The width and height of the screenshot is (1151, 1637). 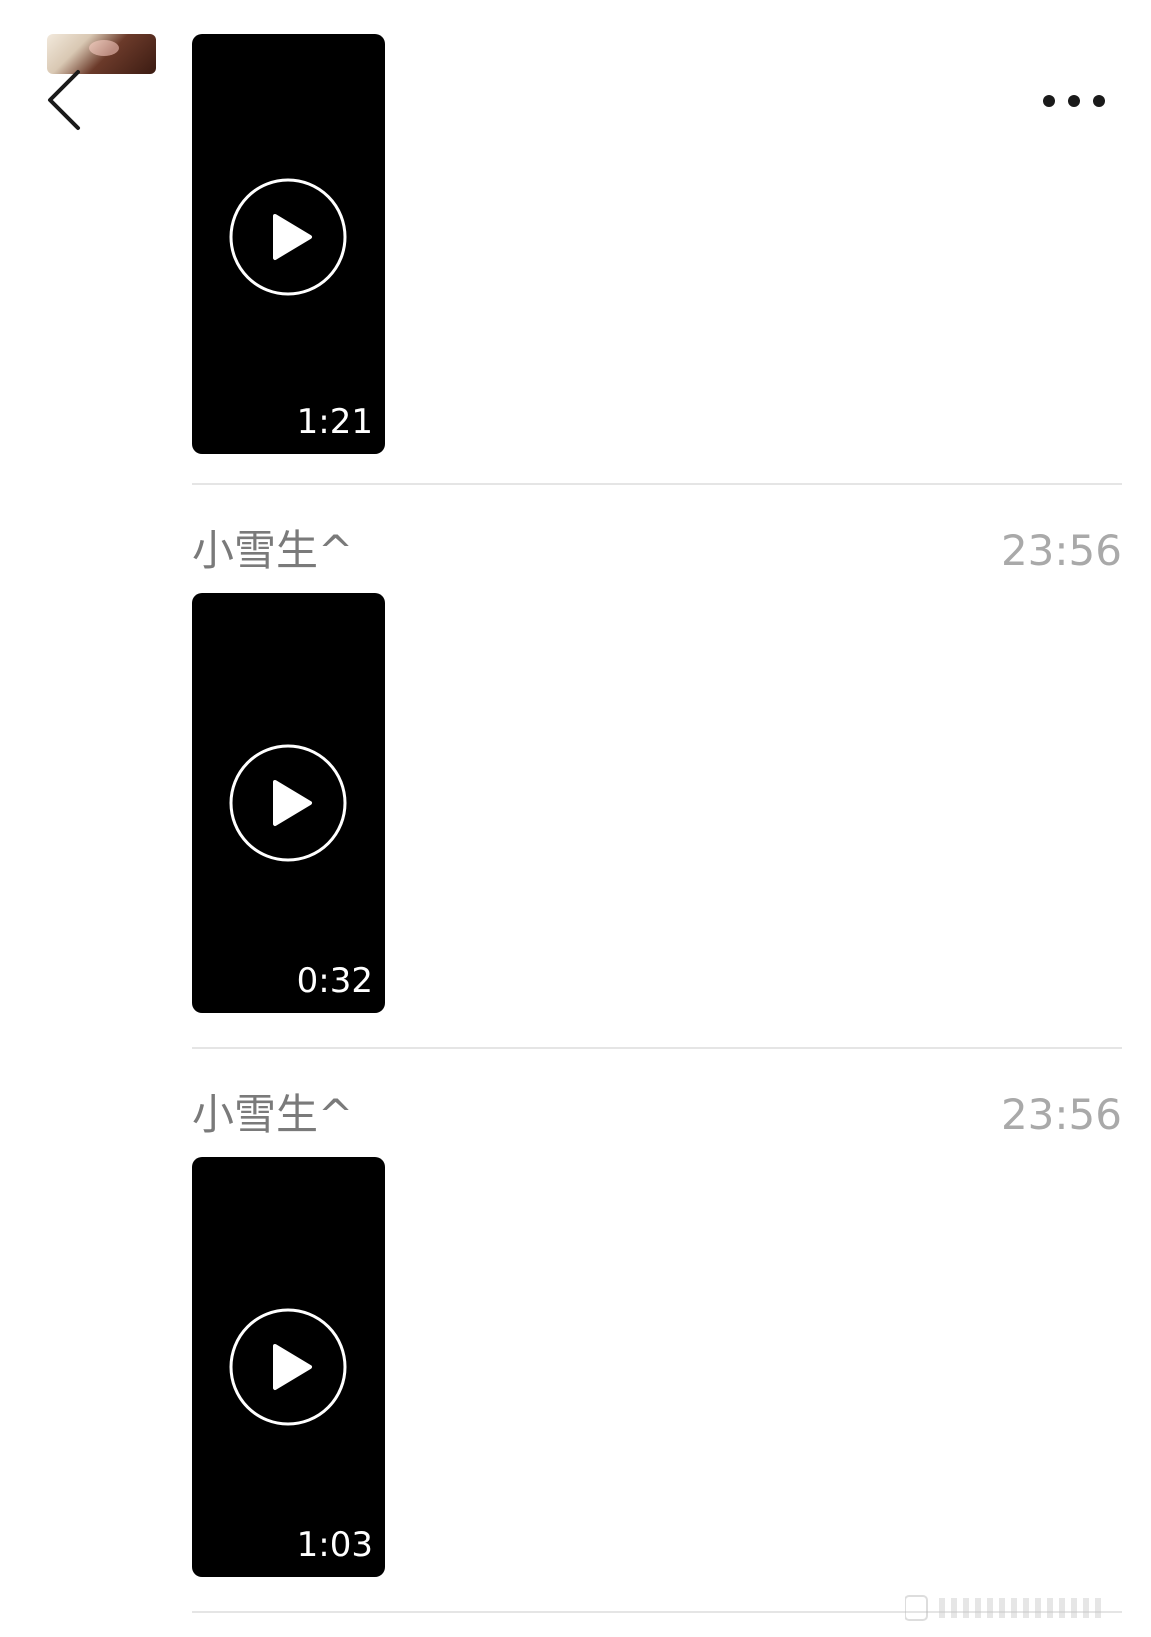 What do you see at coordinates (334, 1545) in the screenshot?
I see `video-duration: 1:03` at bounding box center [334, 1545].